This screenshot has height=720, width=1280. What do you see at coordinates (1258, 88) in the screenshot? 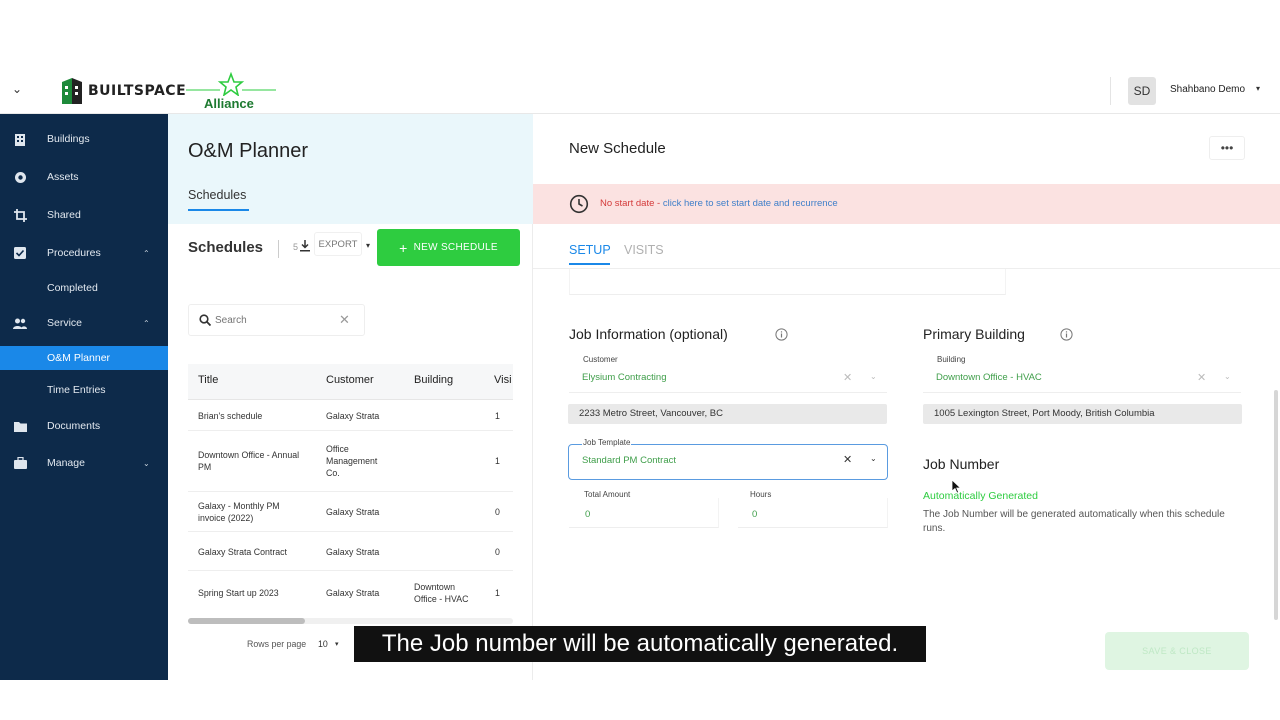
I see `user-menu-caret-icon: ▾` at bounding box center [1258, 88].